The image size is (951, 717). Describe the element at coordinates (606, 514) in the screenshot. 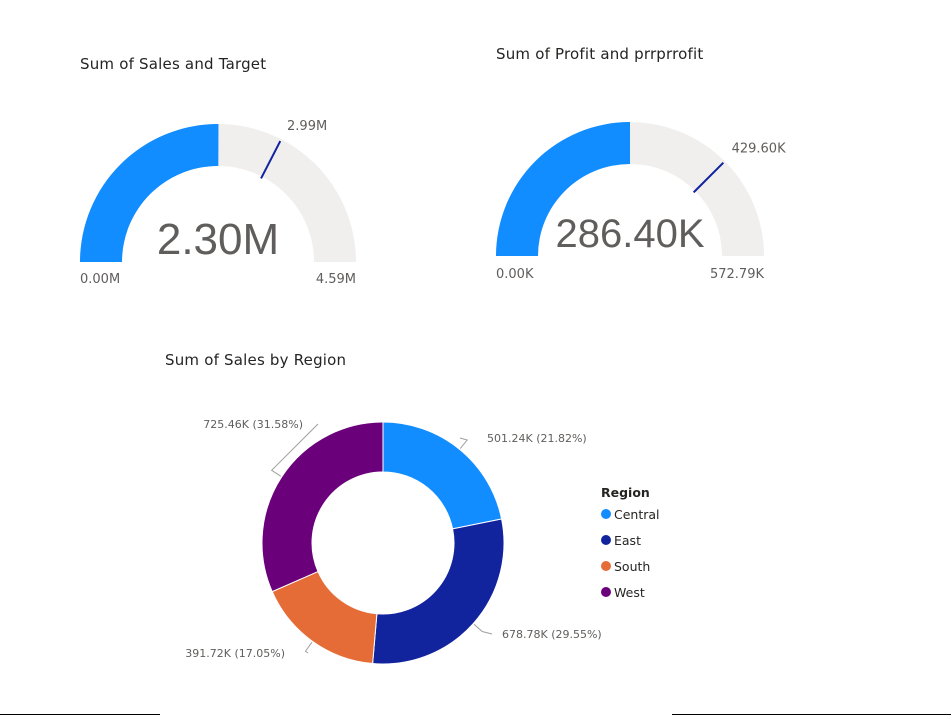

I see `legend-marker-central` at that location.